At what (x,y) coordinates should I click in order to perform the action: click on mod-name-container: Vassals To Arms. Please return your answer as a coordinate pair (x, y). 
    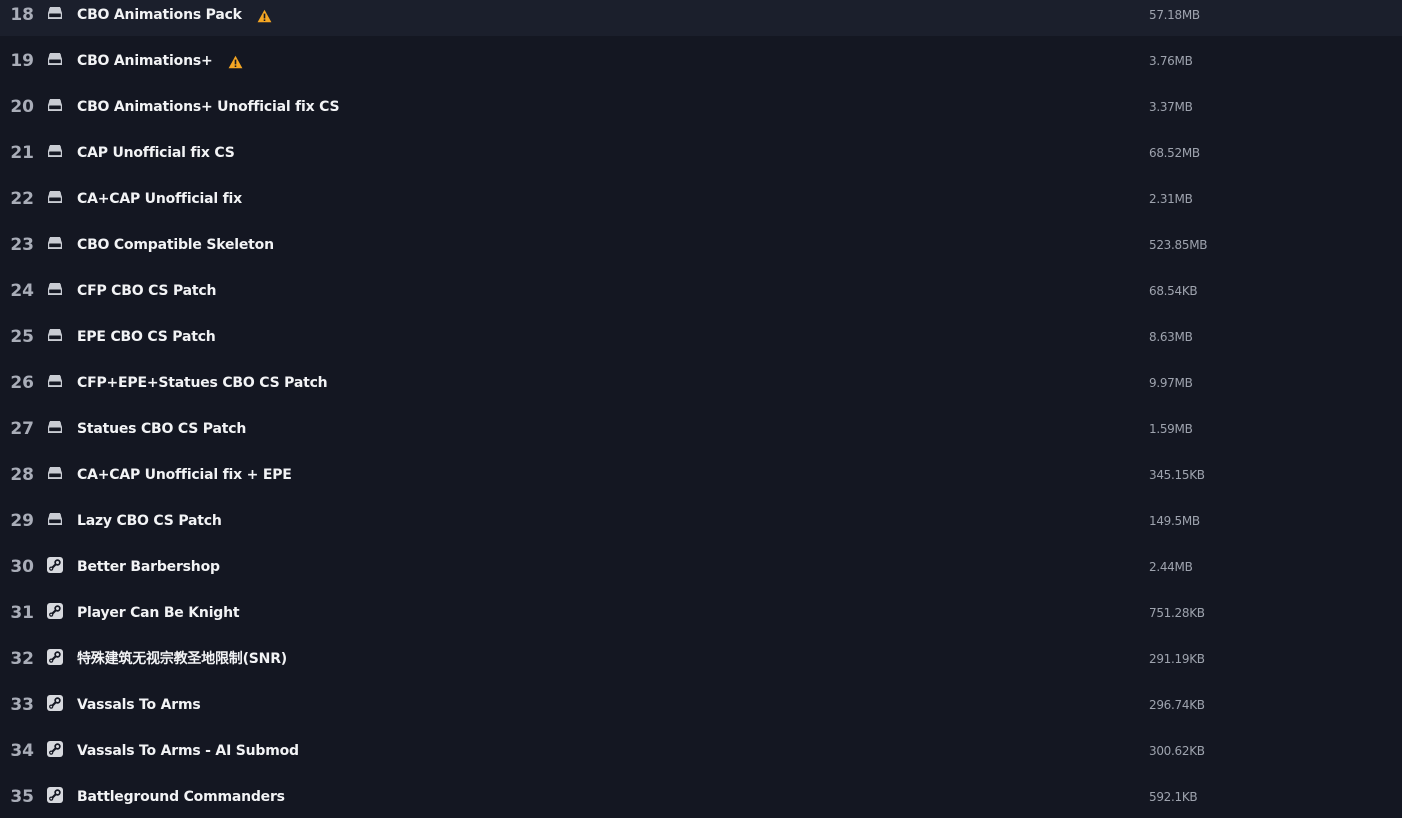
    Looking at the image, I should click on (139, 705).